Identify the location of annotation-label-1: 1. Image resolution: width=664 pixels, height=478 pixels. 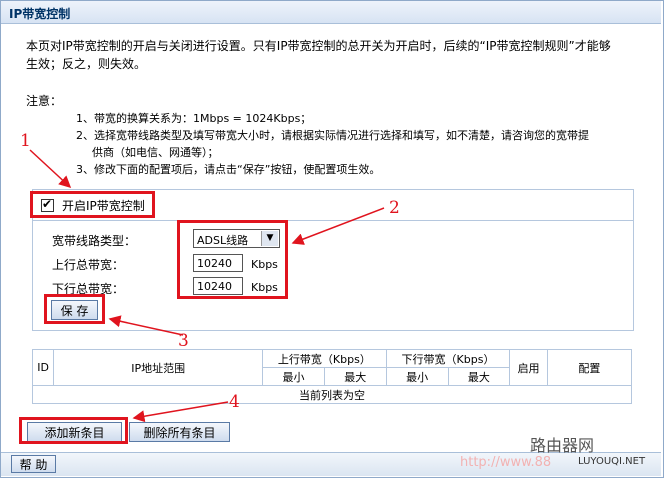
(25, 141).